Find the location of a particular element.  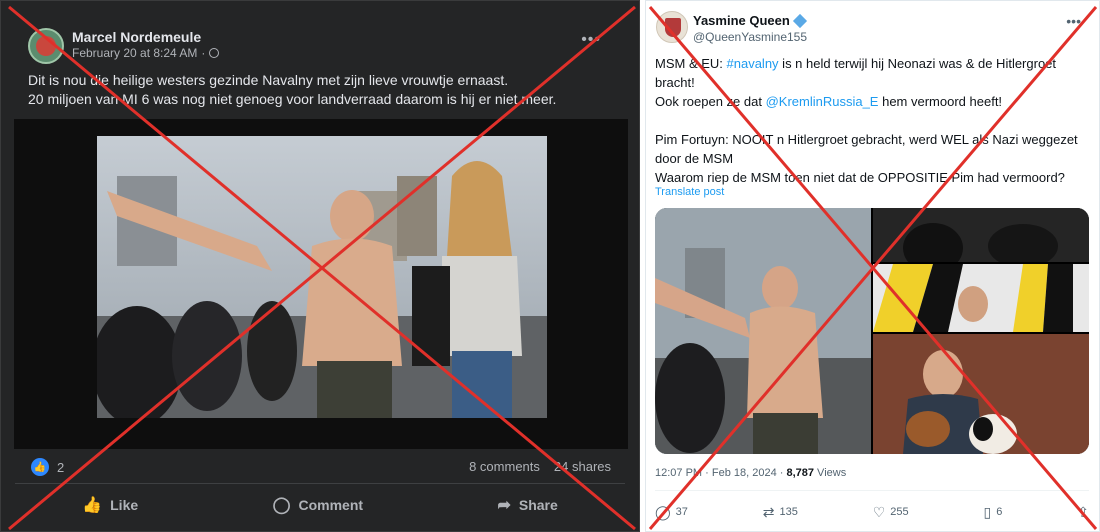

heart-icon: ♡ is located at coordinates (879, 511).